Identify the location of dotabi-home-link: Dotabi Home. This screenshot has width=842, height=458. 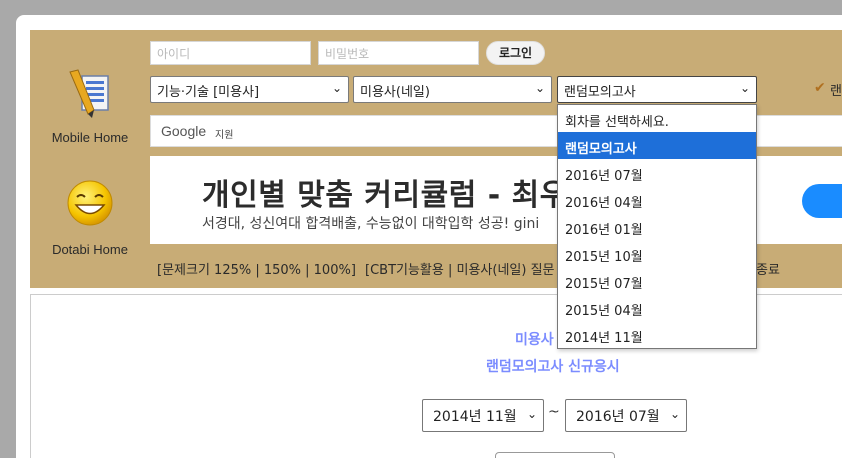
(90, 217).